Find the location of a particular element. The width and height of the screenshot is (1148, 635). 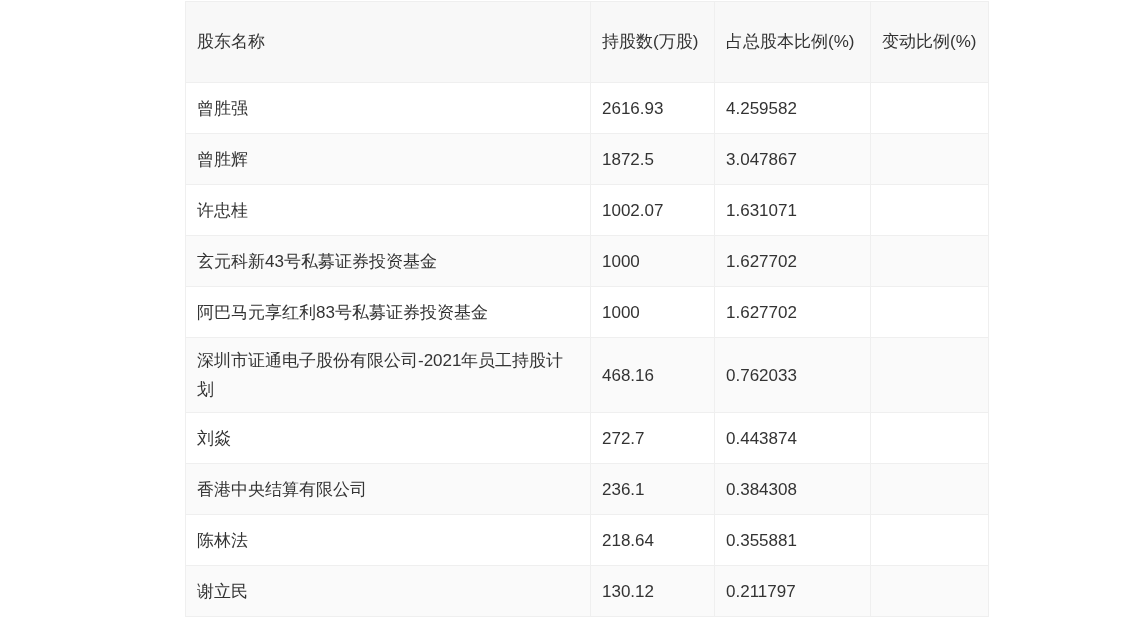

table-cell: 468.16 is located at coordinates (652, 375).